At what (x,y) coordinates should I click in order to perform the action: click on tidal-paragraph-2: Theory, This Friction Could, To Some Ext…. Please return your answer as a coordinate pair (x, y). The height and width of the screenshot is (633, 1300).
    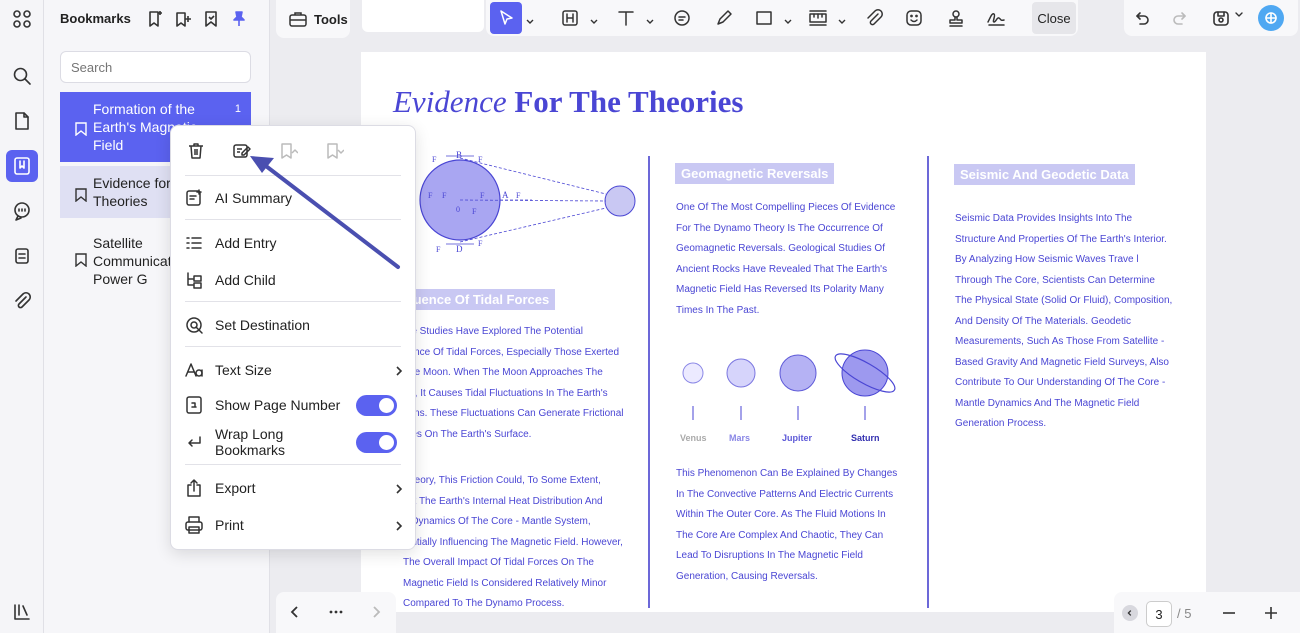
    Looking at the image, I should click on (513, 542).